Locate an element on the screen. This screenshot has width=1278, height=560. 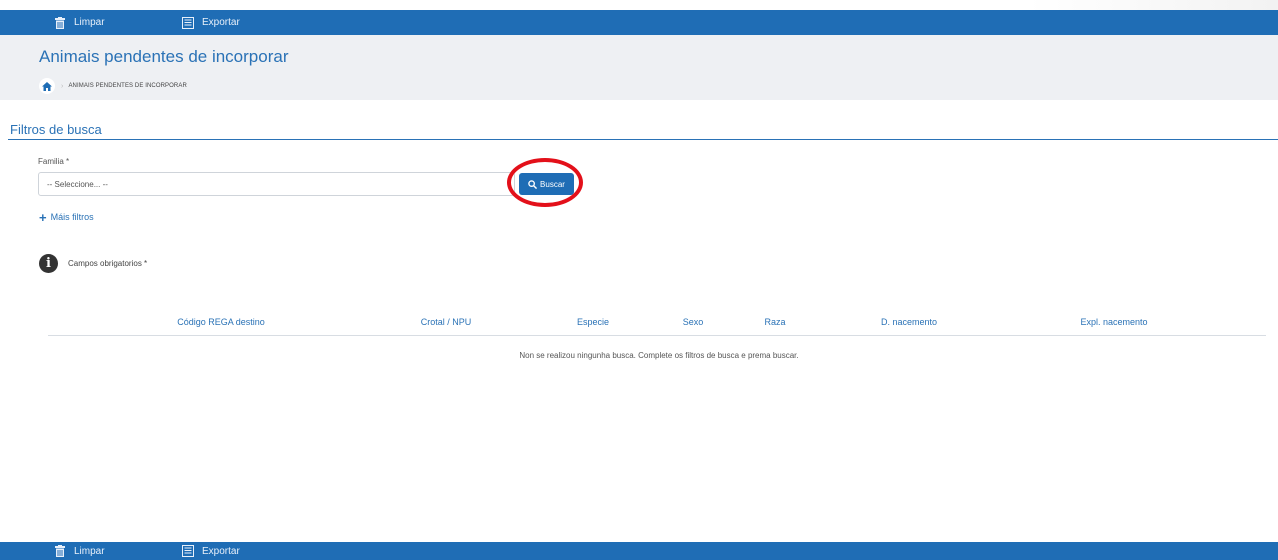
more-filters-link: + Máis filtros is located at coordinates (66, 217).